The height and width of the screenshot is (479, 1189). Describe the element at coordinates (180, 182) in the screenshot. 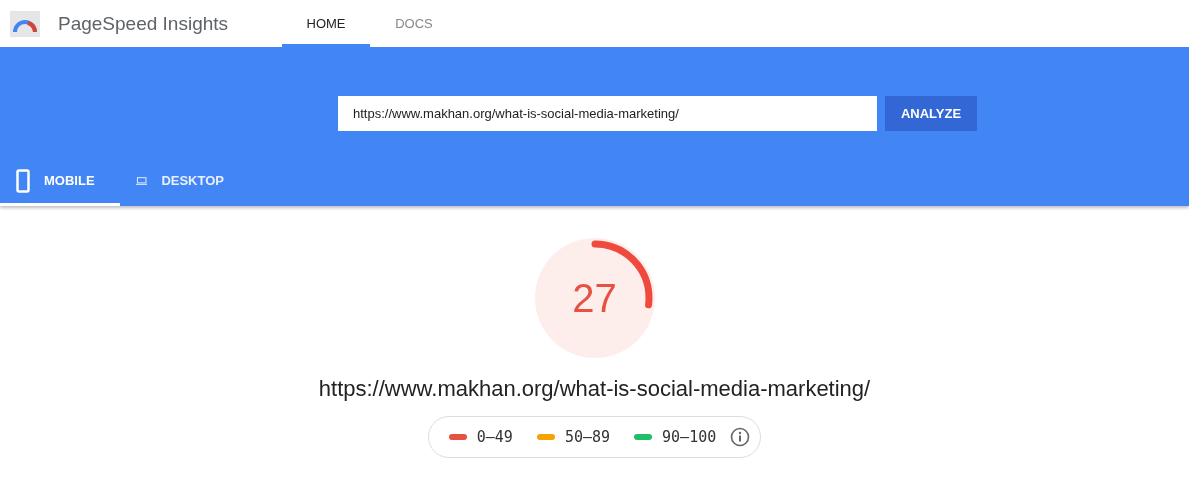

I see `device-tab: DESKTOP` at that location.